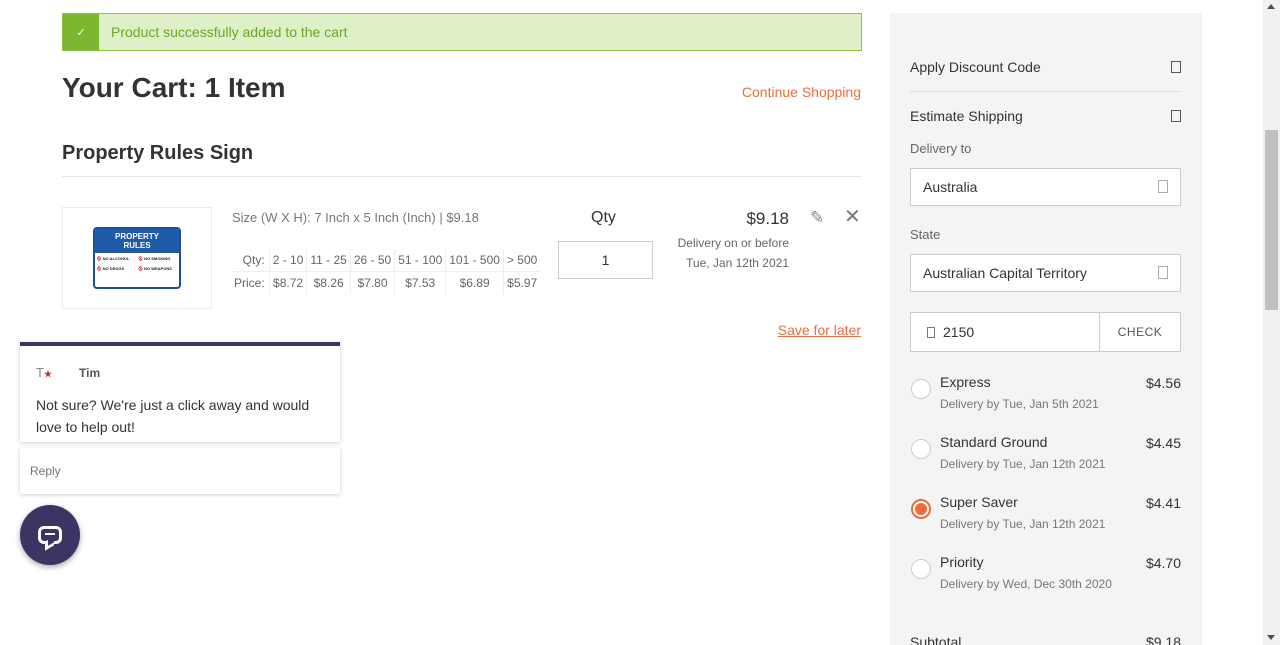 The image size is (1280, 645). What do you see at coordinates (174, 87) in the screenshot?
I see `cart-title: Your Cart: 1 Item` at bounding box center [174, 87].